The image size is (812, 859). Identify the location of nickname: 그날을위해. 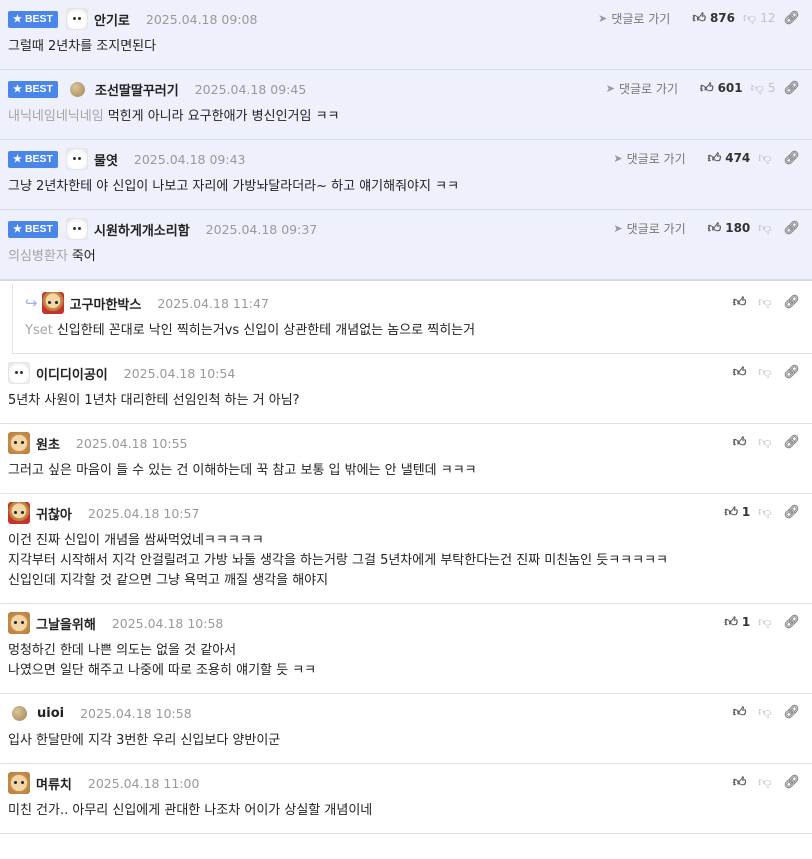
(66, 623).